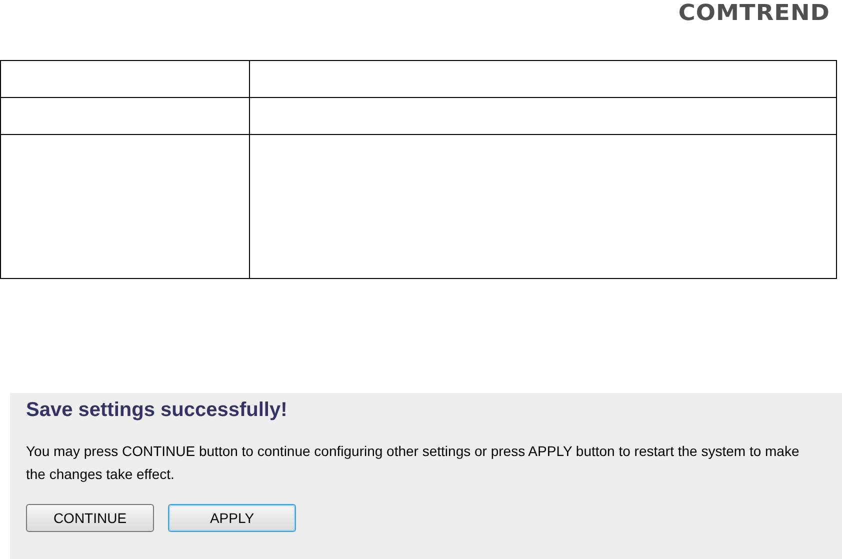 The image size is (842, 559). What do you see at coordinates (232, 518) in the screenshot?
I see `action-button: APPLY` at bounding box center [232, 518].